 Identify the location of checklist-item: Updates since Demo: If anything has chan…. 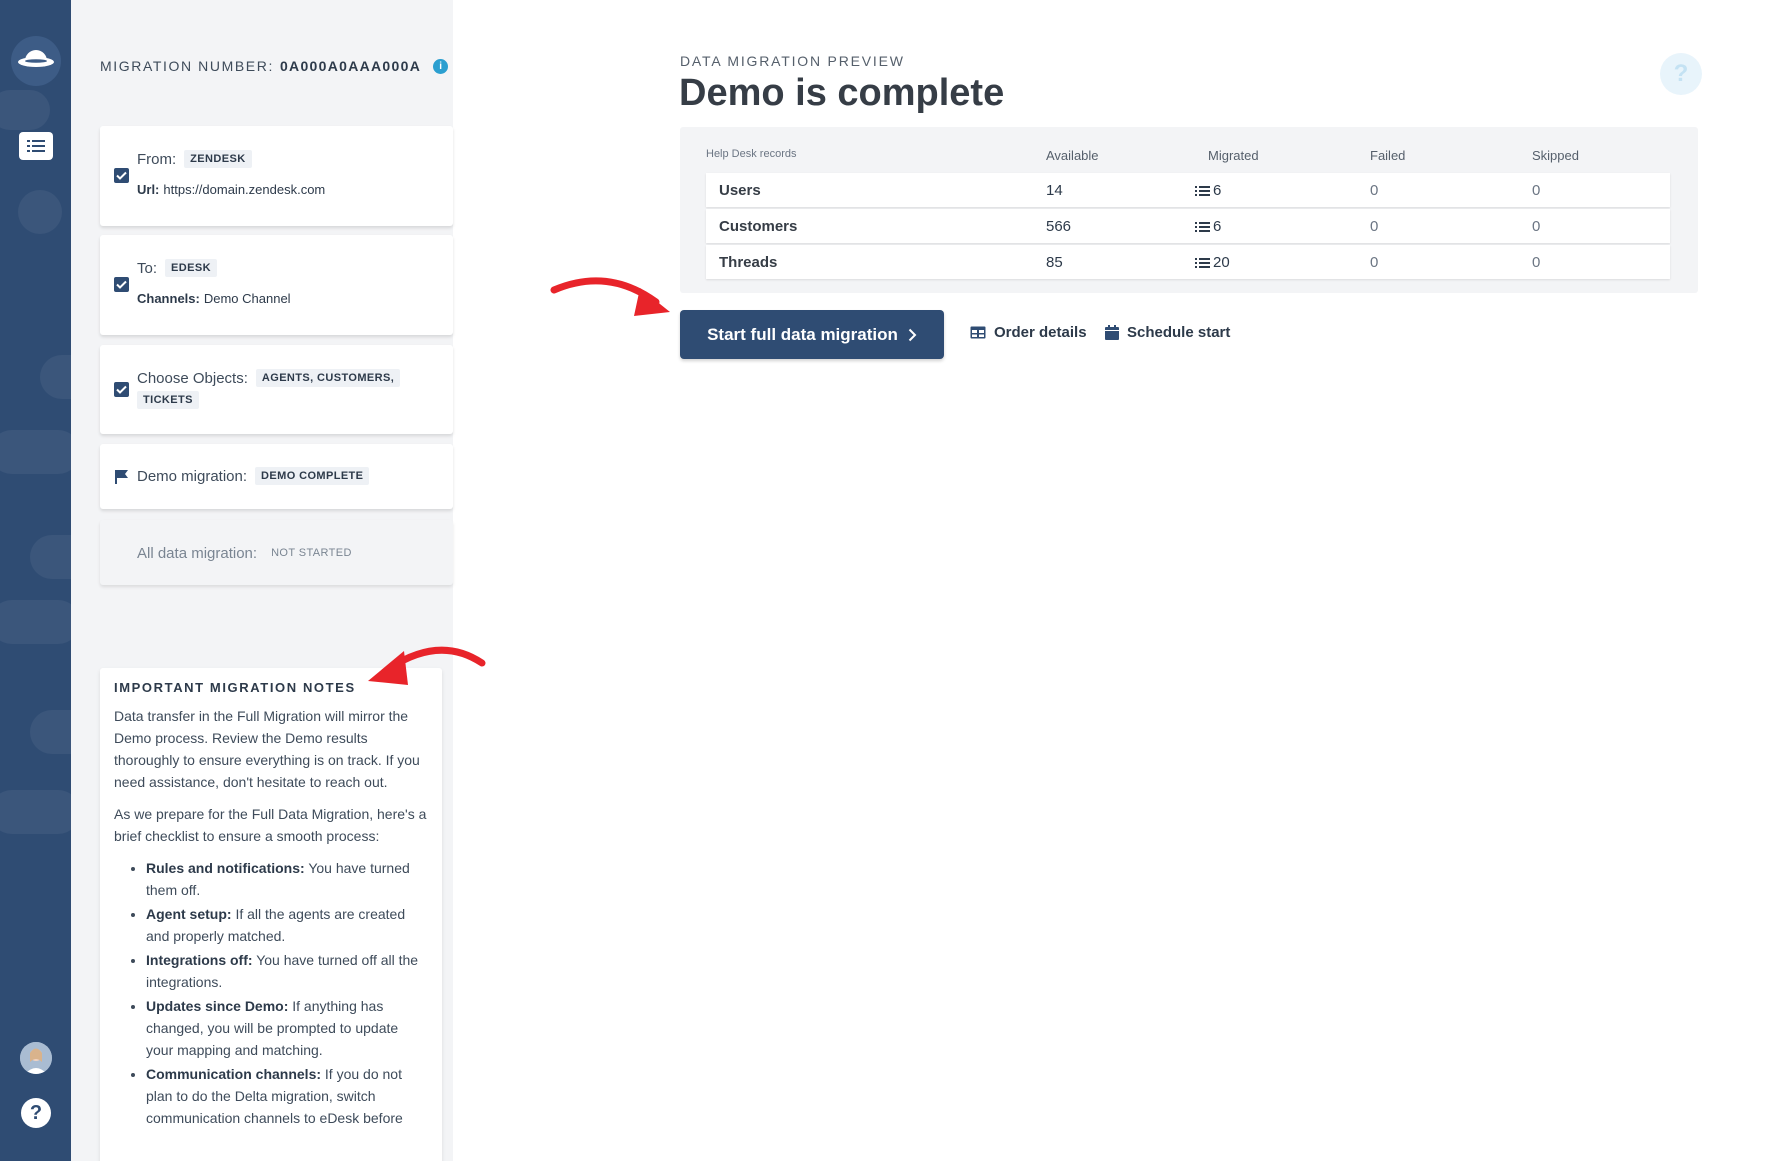
(287, 1028).